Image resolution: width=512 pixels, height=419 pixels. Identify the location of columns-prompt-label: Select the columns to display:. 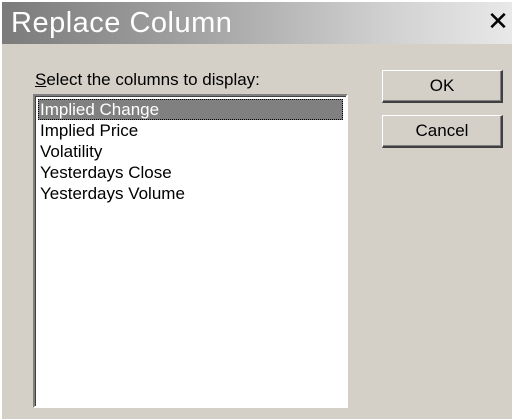
(147, 80).